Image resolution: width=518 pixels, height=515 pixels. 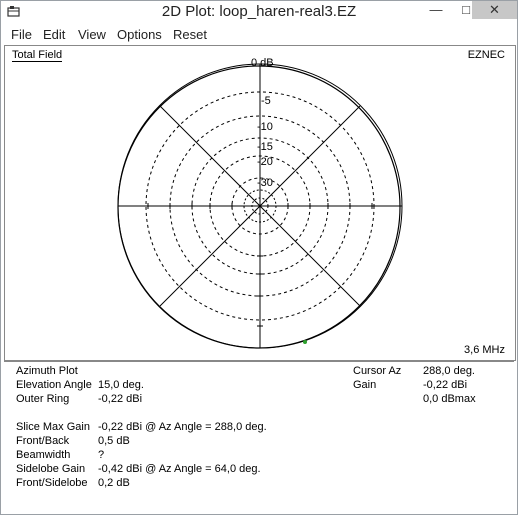 I want to click on ring-label-minus30: -30, so click(x=265, y=183).